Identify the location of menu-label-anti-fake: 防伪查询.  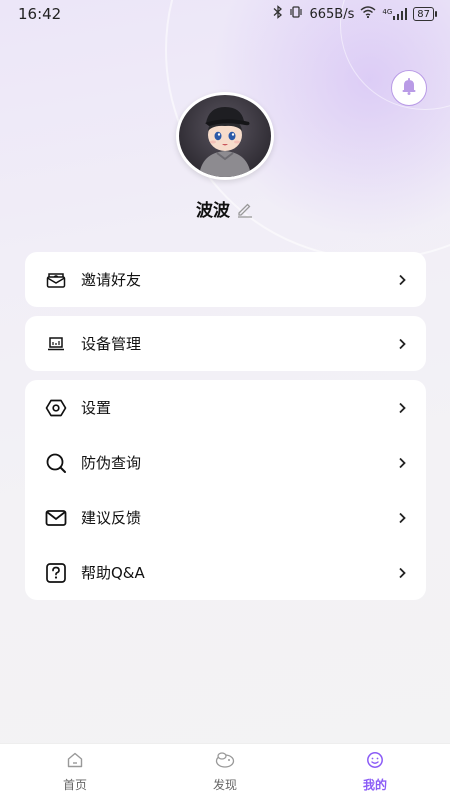
(111, 463).